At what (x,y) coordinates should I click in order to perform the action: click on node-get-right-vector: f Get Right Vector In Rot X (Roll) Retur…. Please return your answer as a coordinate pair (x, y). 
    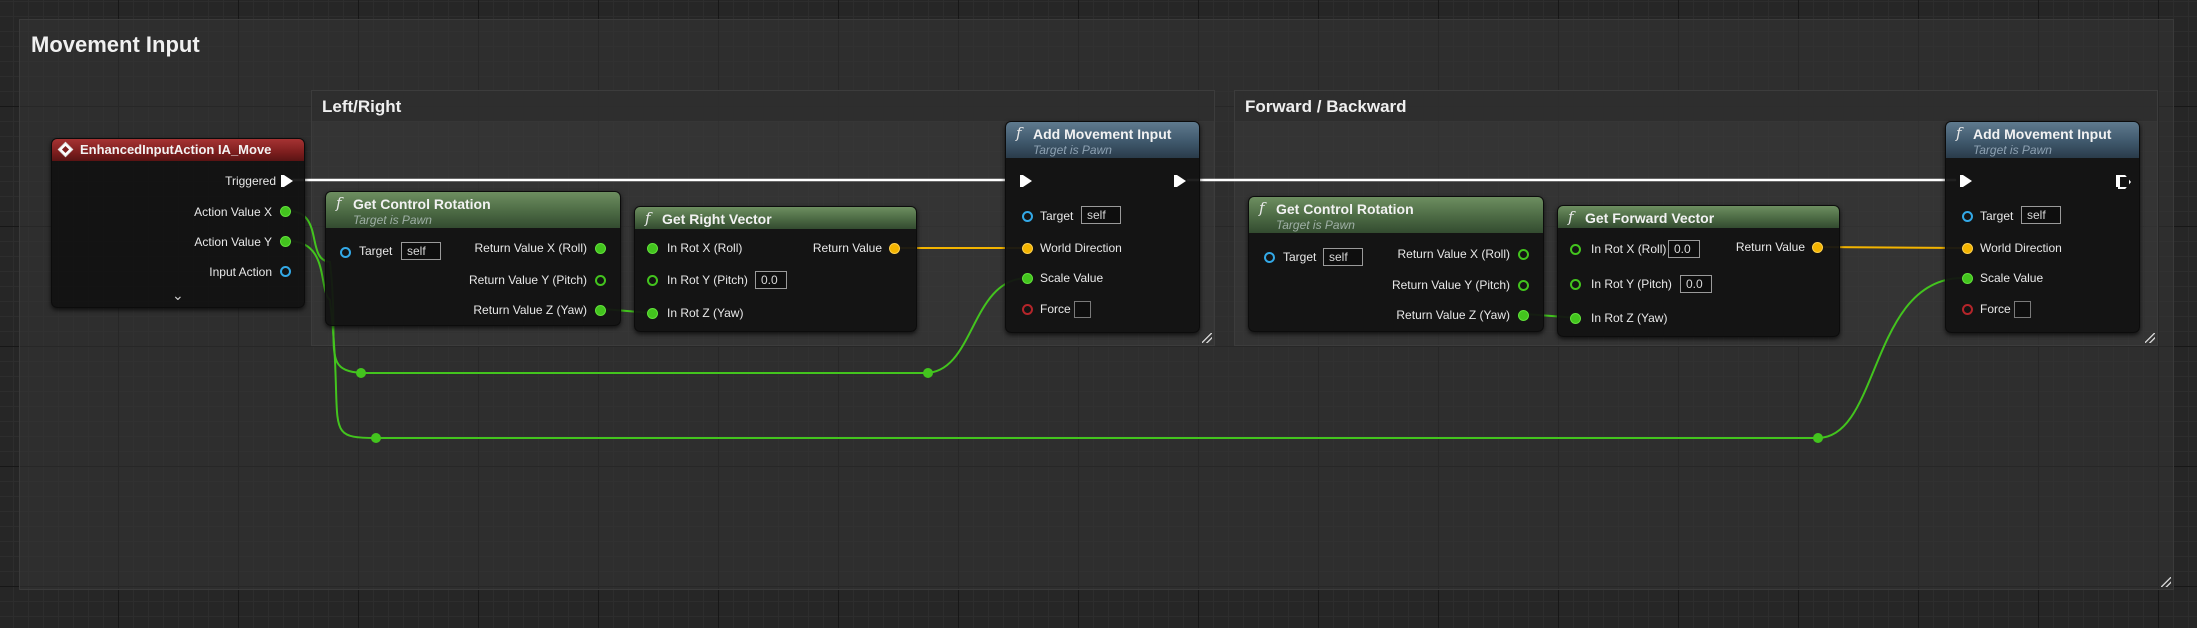
    Looking at the image, I should click on (775, 269).